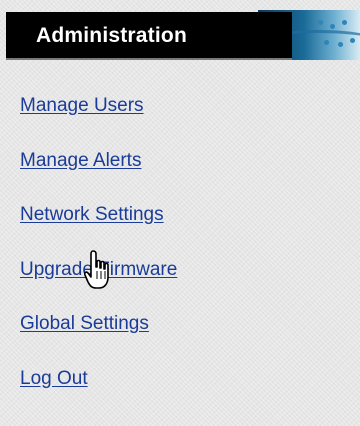  Describe the element at coordinates (98, 395) in the screenshot. I see `menu-item-log-out: Log Out` at that location.